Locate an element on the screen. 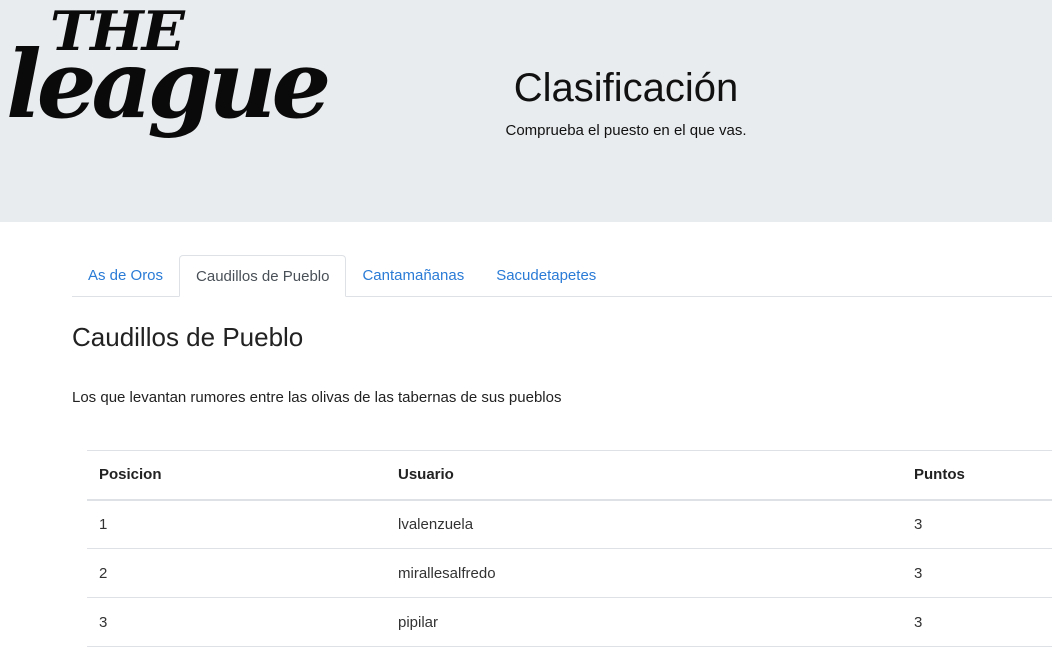  page-title: Clasificación is located at coordinates (626, 88).